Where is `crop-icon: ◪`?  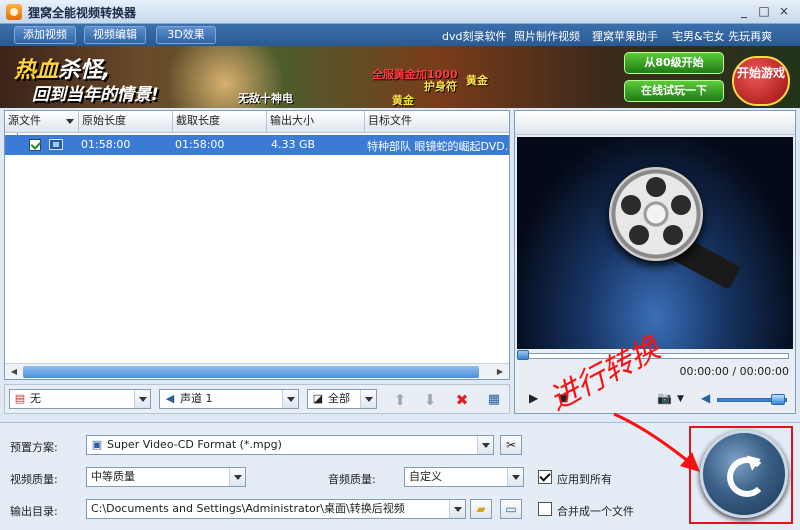 crop-icon: ◪ is located at coordinates (318, 398).